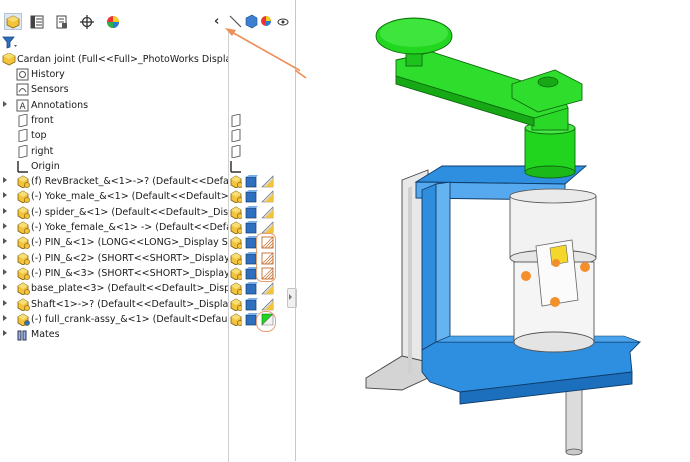  Describe the element at coordinates (397, 280) in the screenshot. I see `rev-bracket` at that location.